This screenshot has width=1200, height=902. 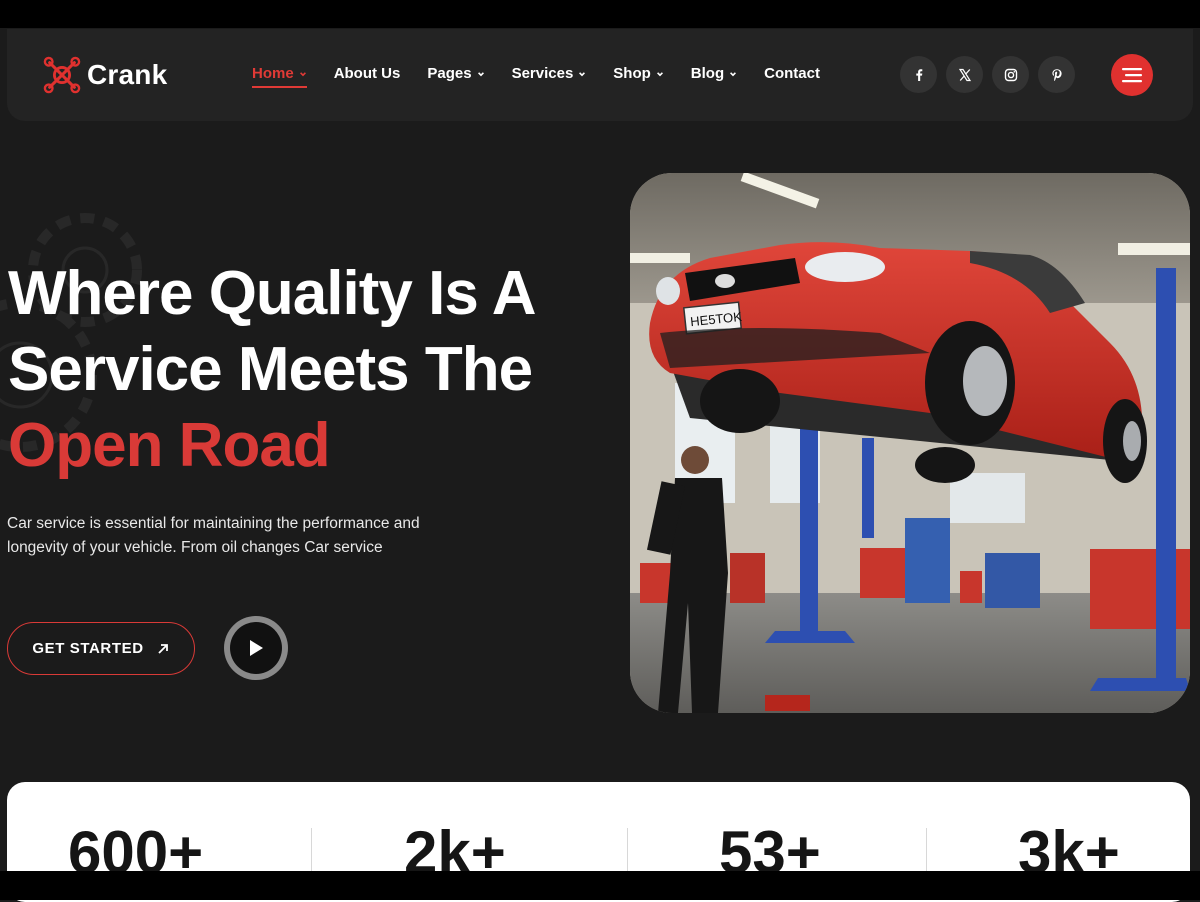 I want to click on nav-label: Contact, so click(x=792, y=73).